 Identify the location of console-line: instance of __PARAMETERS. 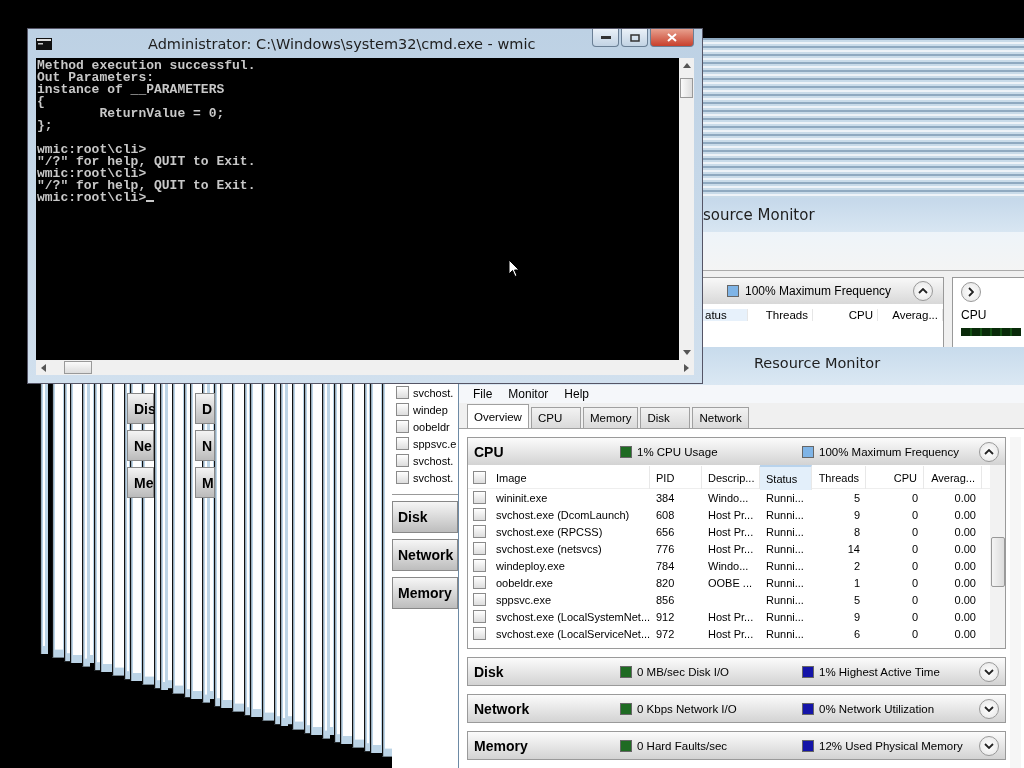
(131, 89).